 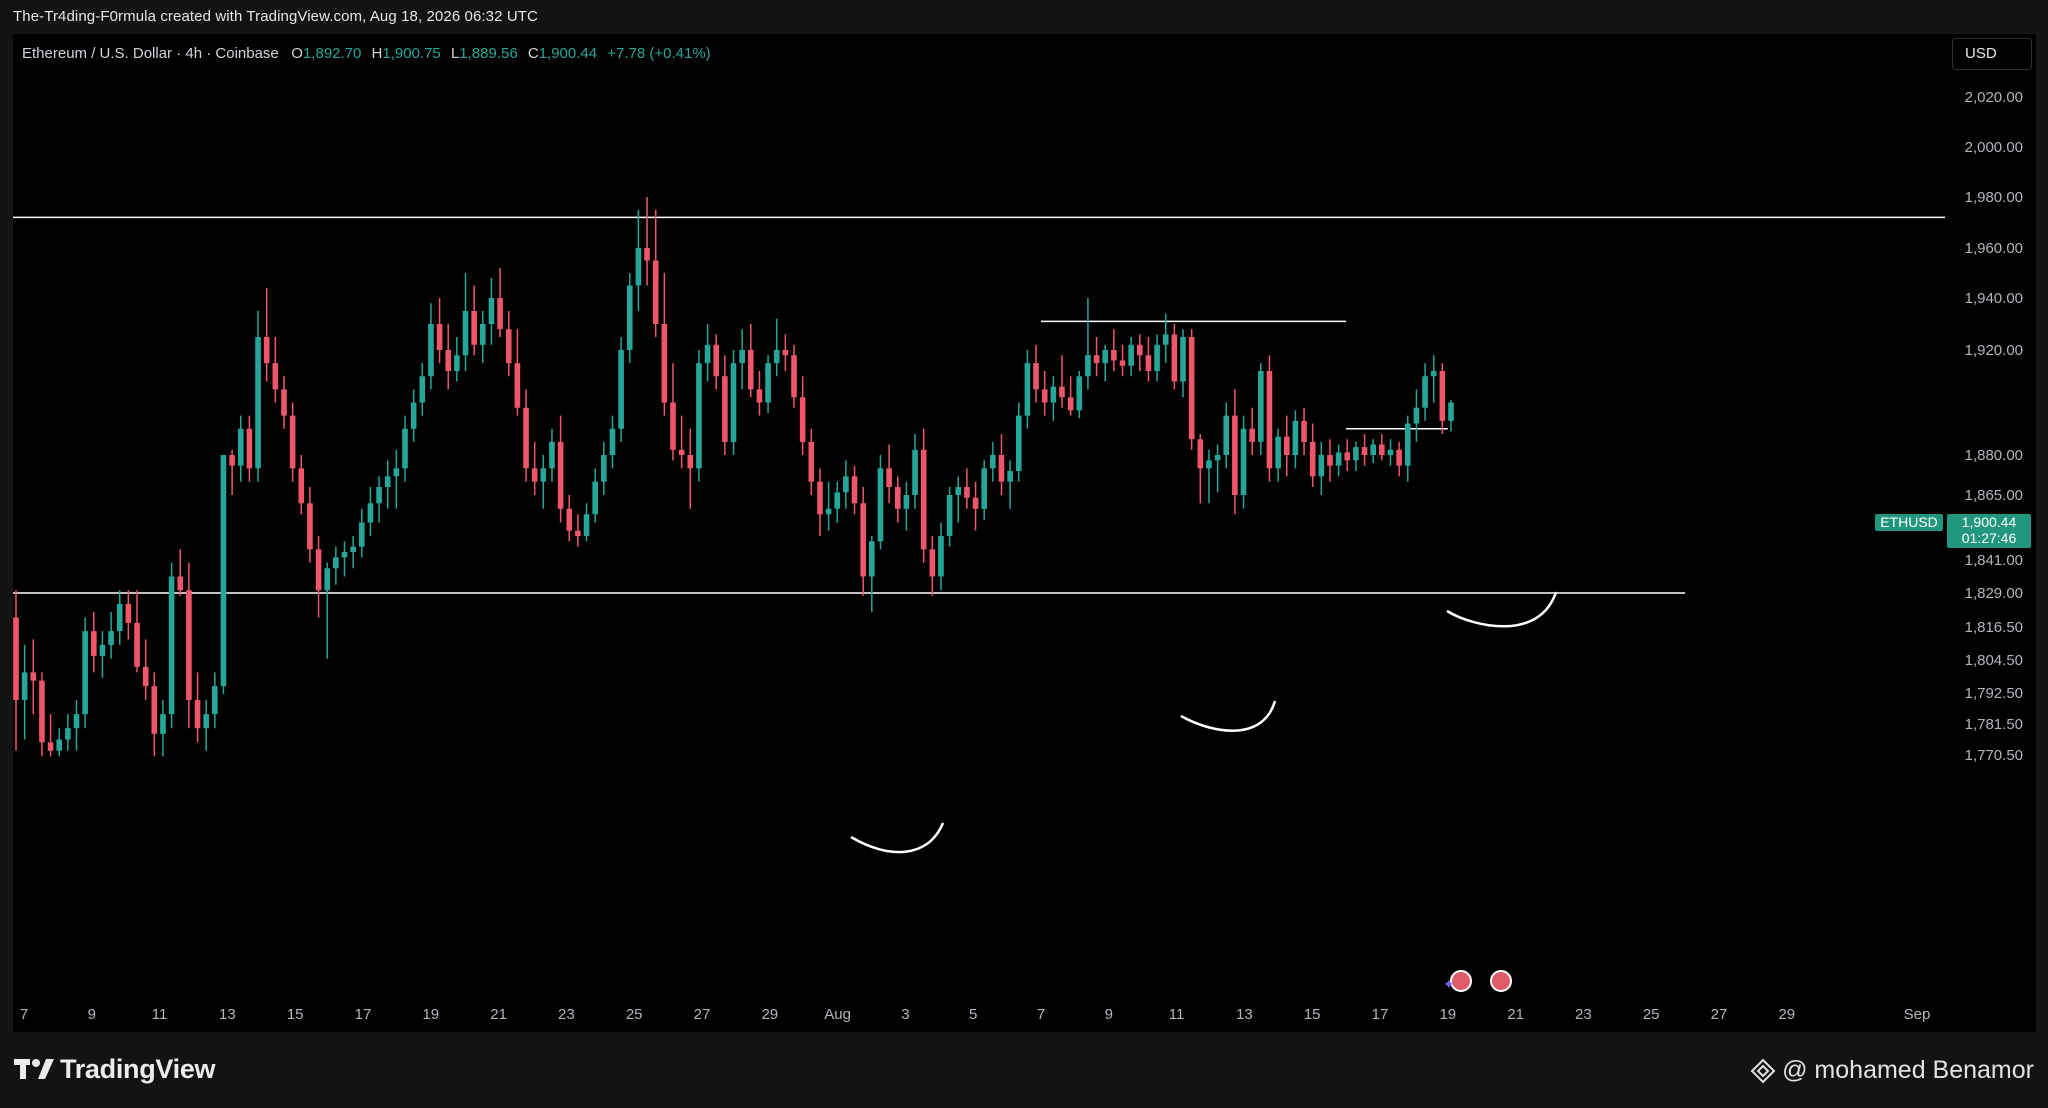 I want to click on ticker-tag-label: ETHUSD, so click(x=1909, y=522).